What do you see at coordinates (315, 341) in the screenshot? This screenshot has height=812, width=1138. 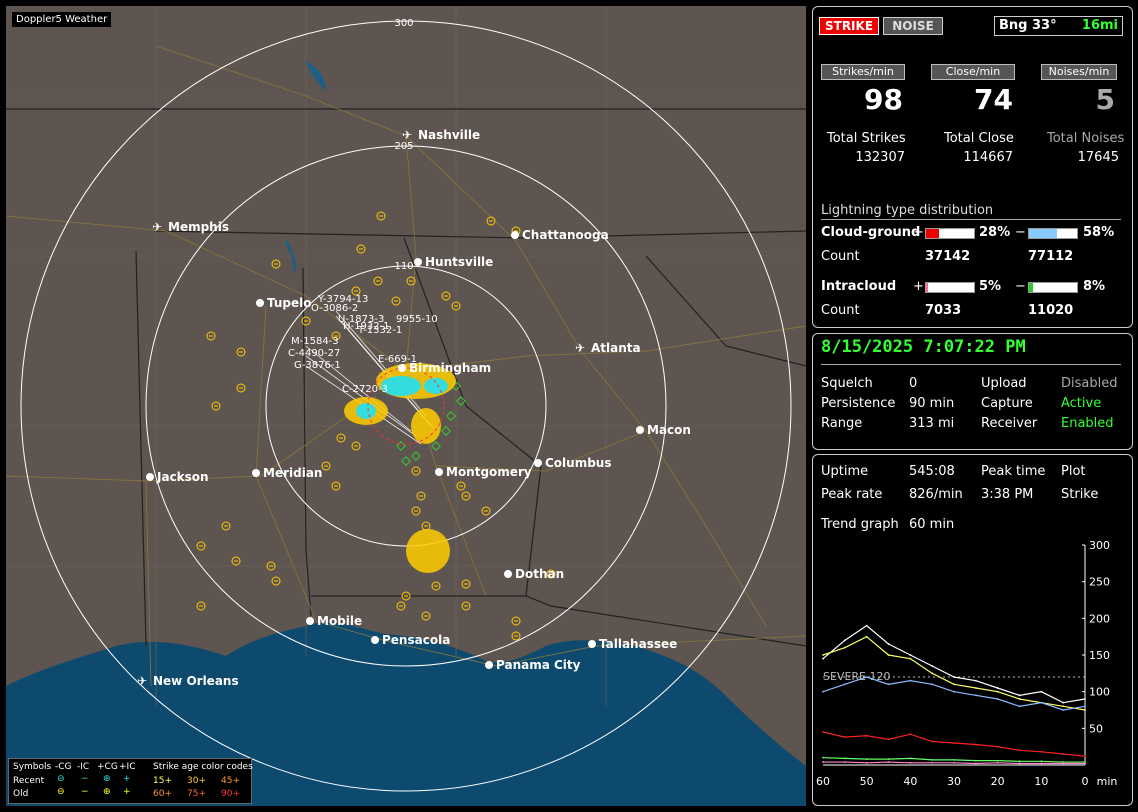 I see `storm-track-label: M-1584-3` at bounding box center [315, 341].